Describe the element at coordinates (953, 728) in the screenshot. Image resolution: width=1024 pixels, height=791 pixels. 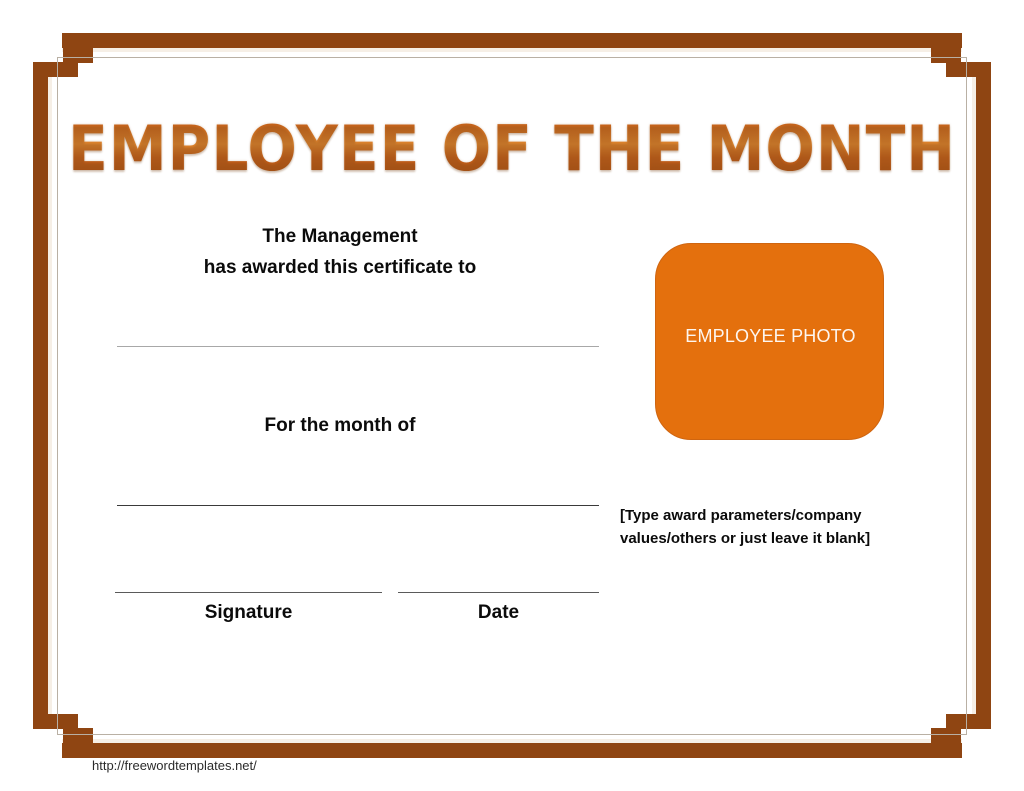
I see `border-step-bottom-right-b` at that location.